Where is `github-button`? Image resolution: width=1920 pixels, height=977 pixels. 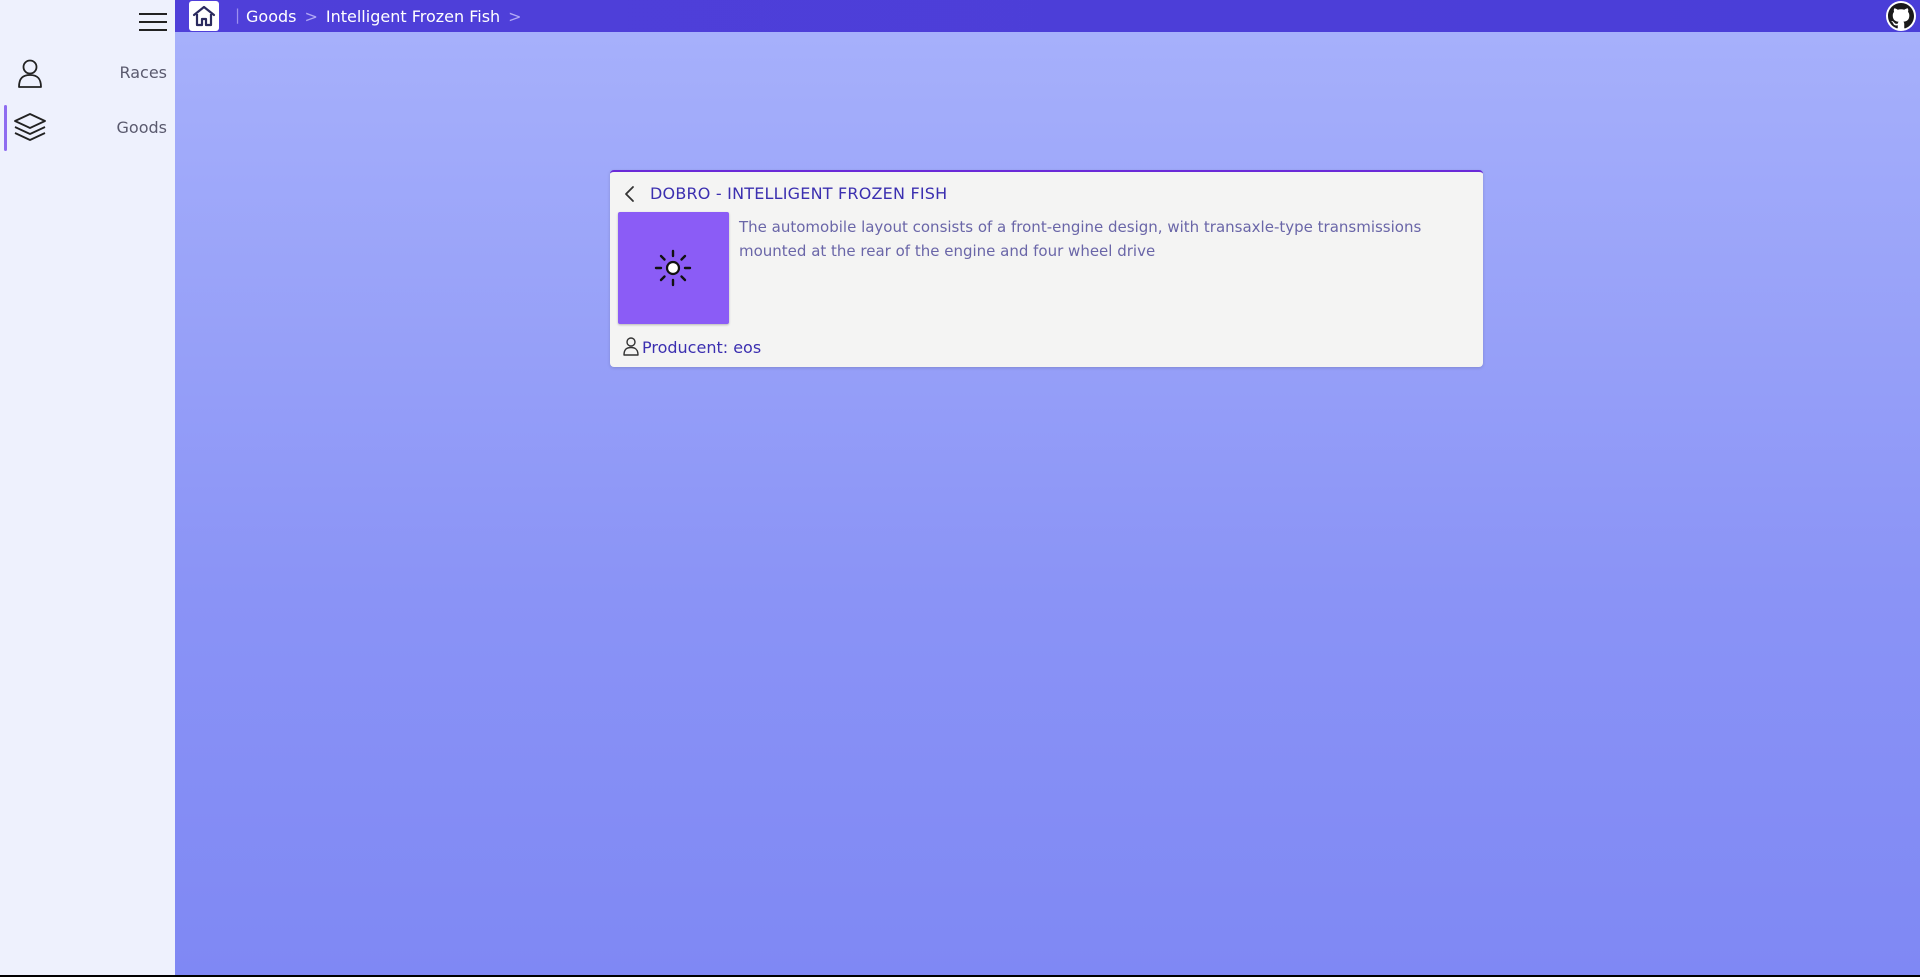 github-button is located at coordinates (1901, 16).